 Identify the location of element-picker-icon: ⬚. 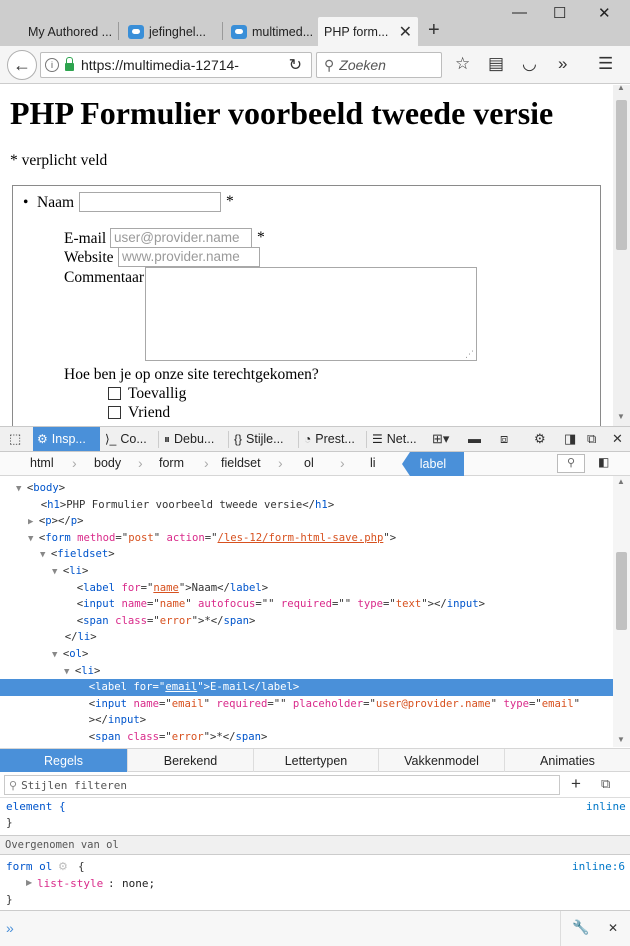
(15, 439).